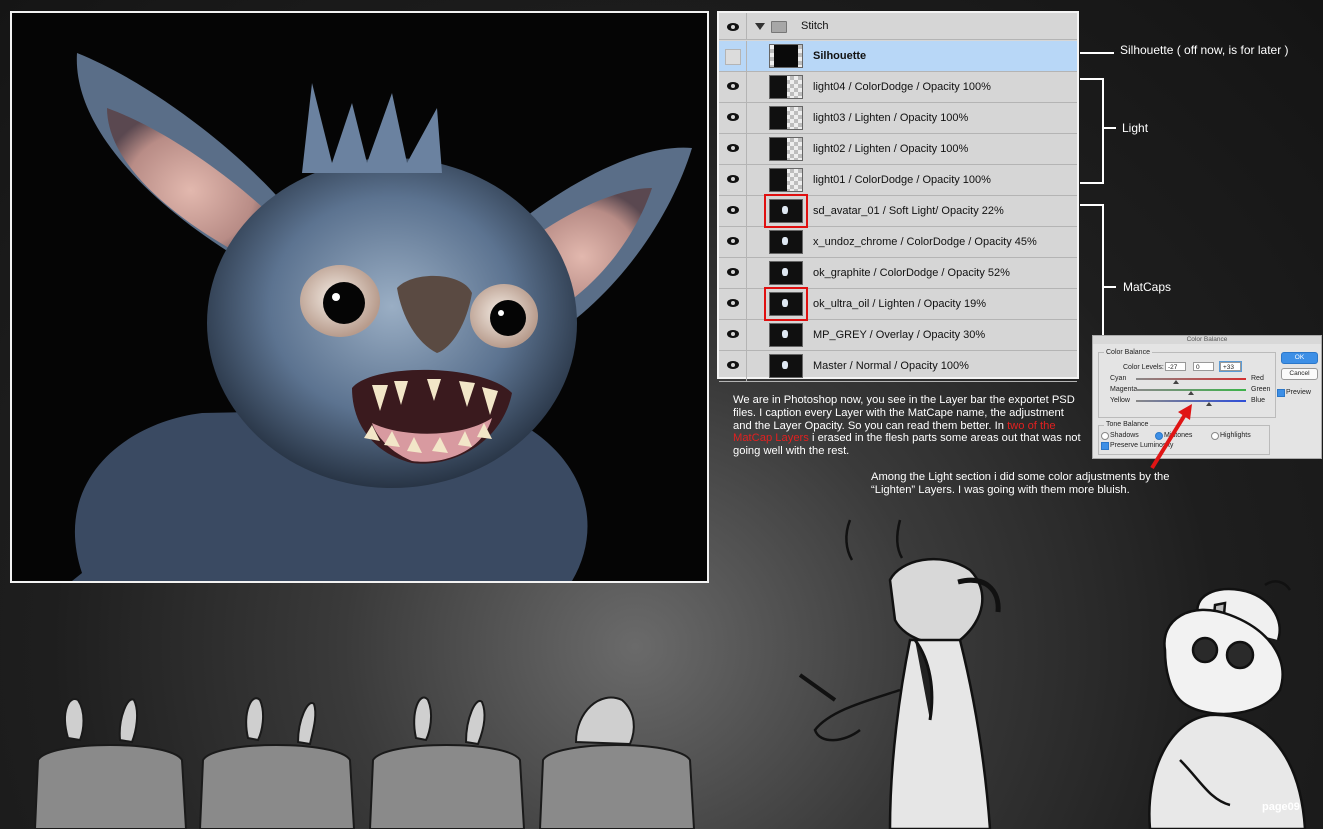  What do you see at coordinates (1258, 400) in the screenshot?
I see `slider-right-label: Blue` at bounding box center [1258, 400].